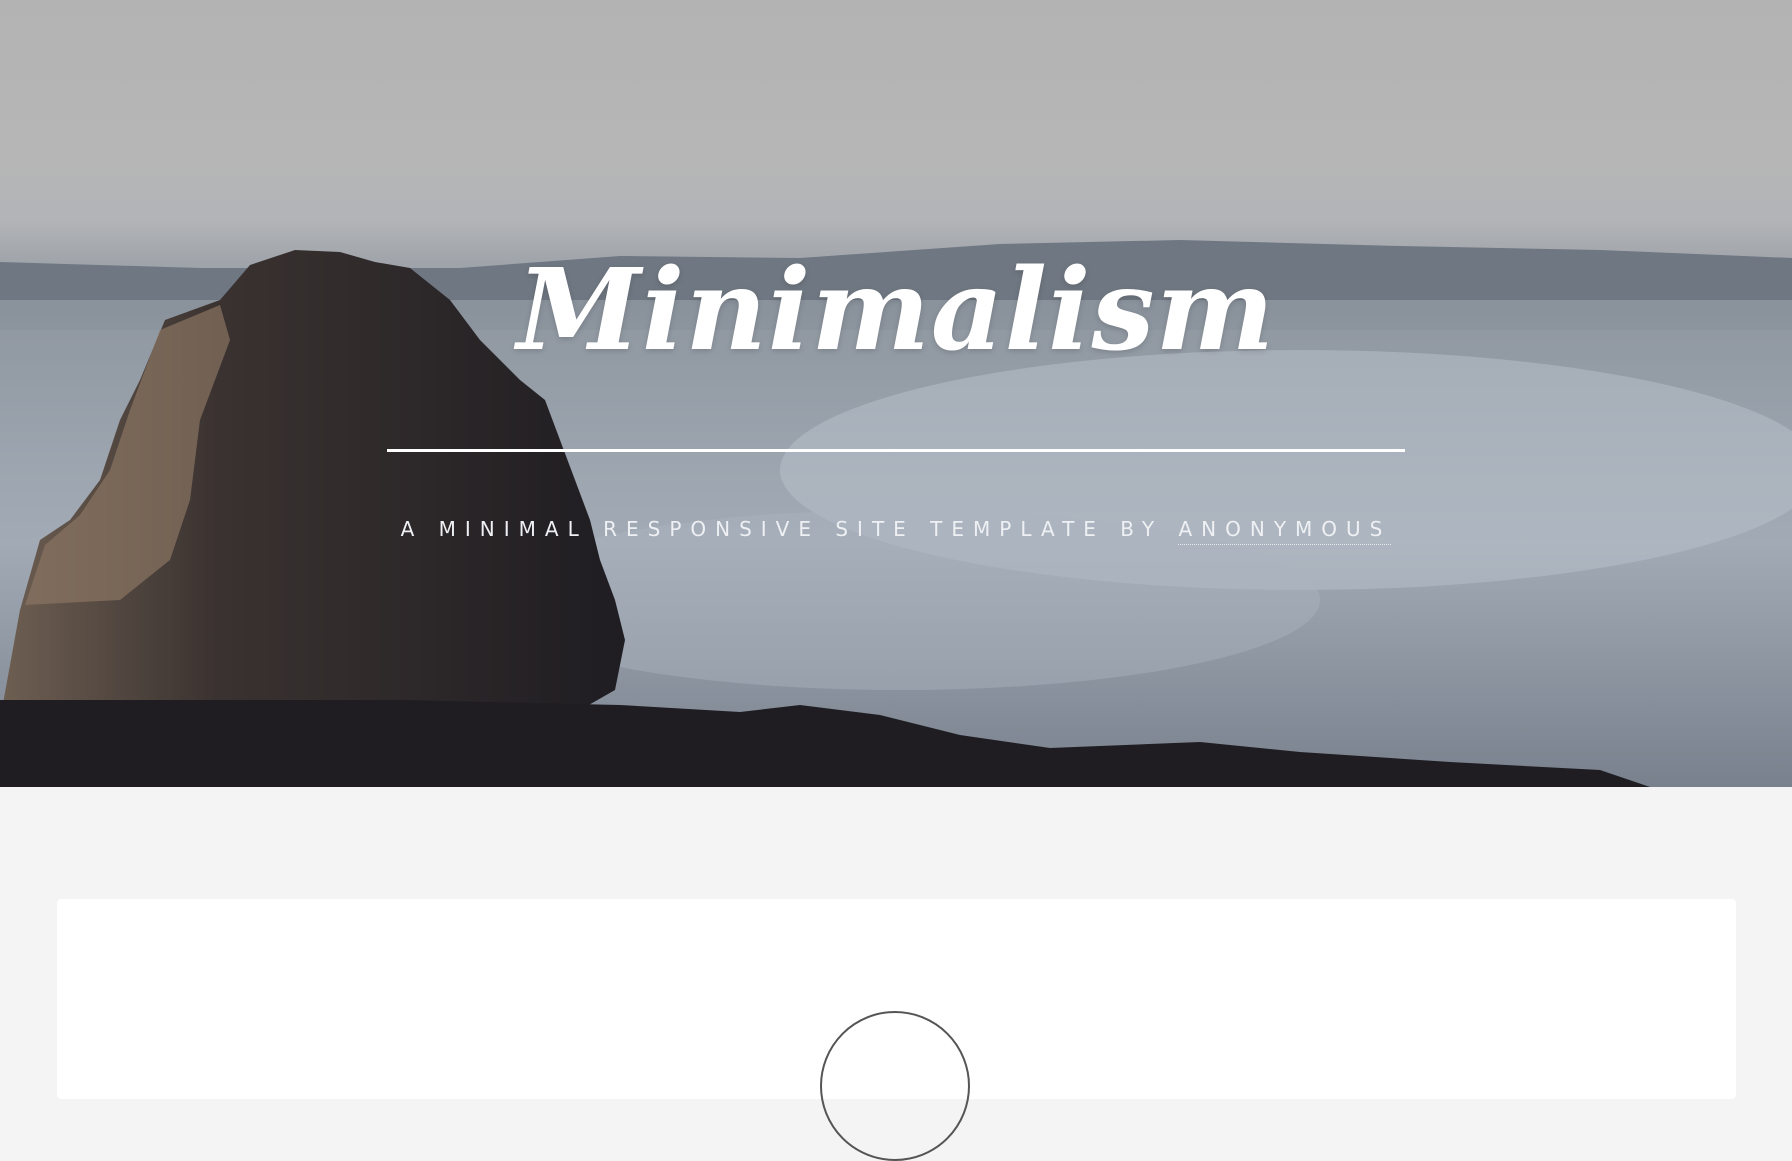 The width and height of the screenshot is (1792, 1161). Describe the element at coordinates (895, 1086) in the screenshot. I see `avatar` at that location.